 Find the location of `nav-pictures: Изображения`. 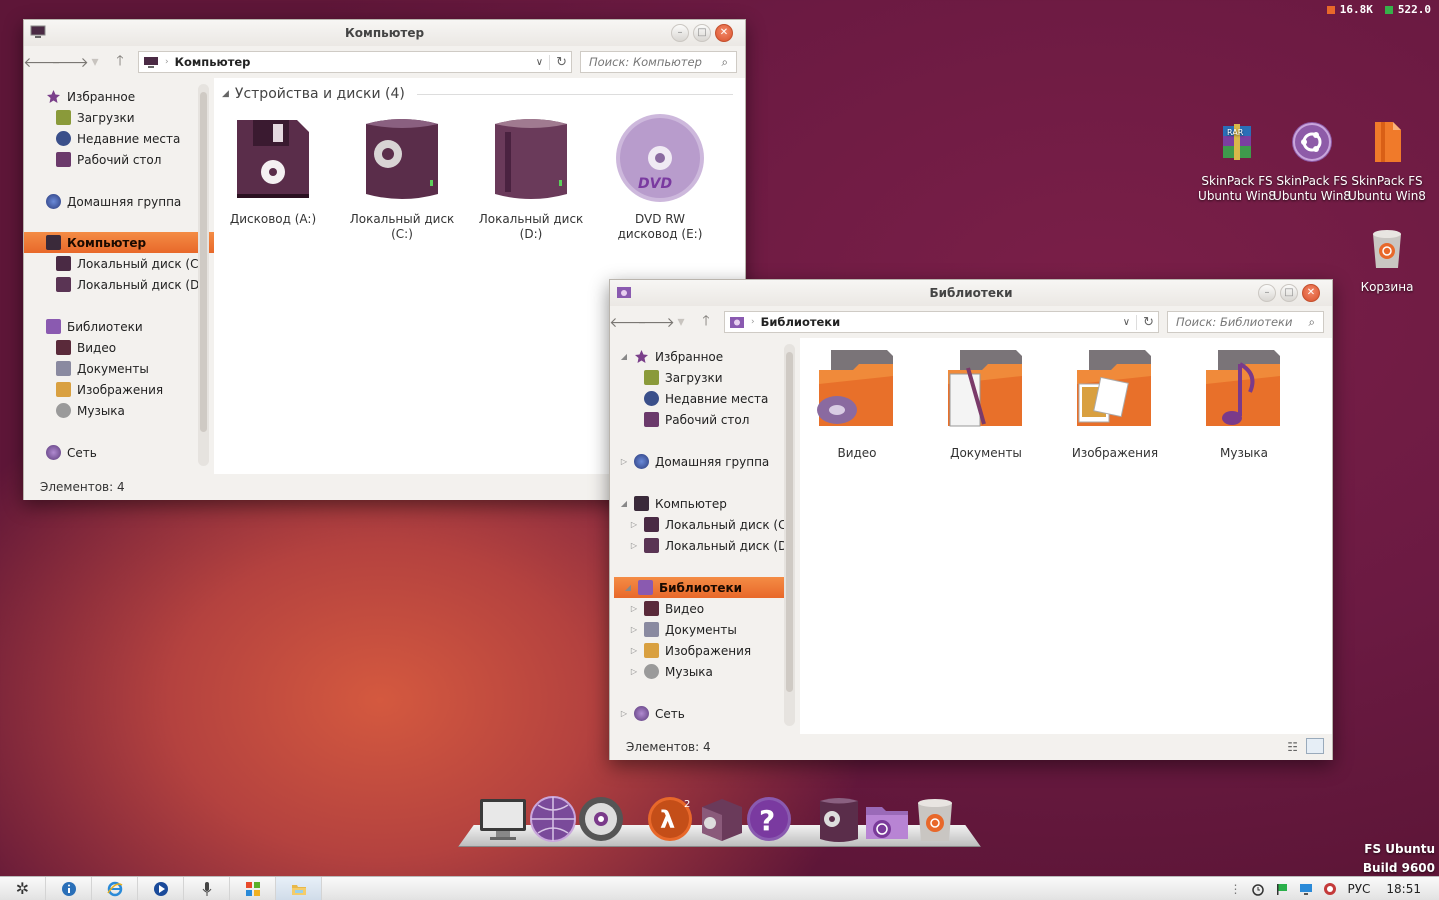

nav-pictures: Изображения is located at coordinates (117, 389).